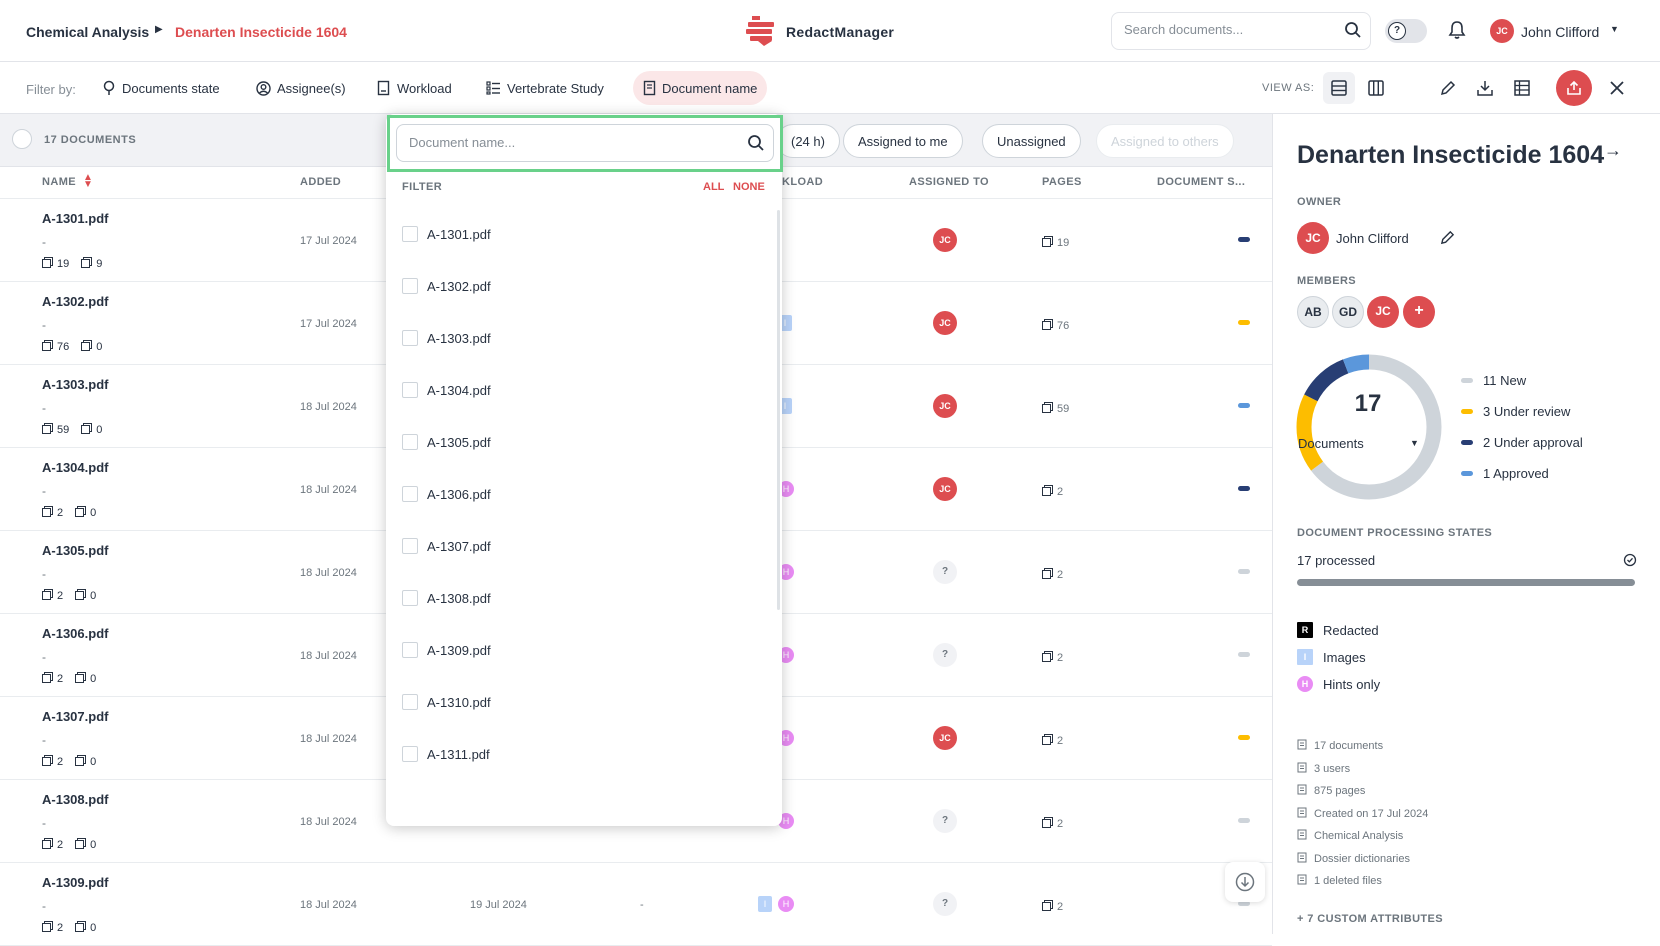 The image size is (1660, 946). I want to click on filter-assignees: Assignee(s), so click(301, 88).